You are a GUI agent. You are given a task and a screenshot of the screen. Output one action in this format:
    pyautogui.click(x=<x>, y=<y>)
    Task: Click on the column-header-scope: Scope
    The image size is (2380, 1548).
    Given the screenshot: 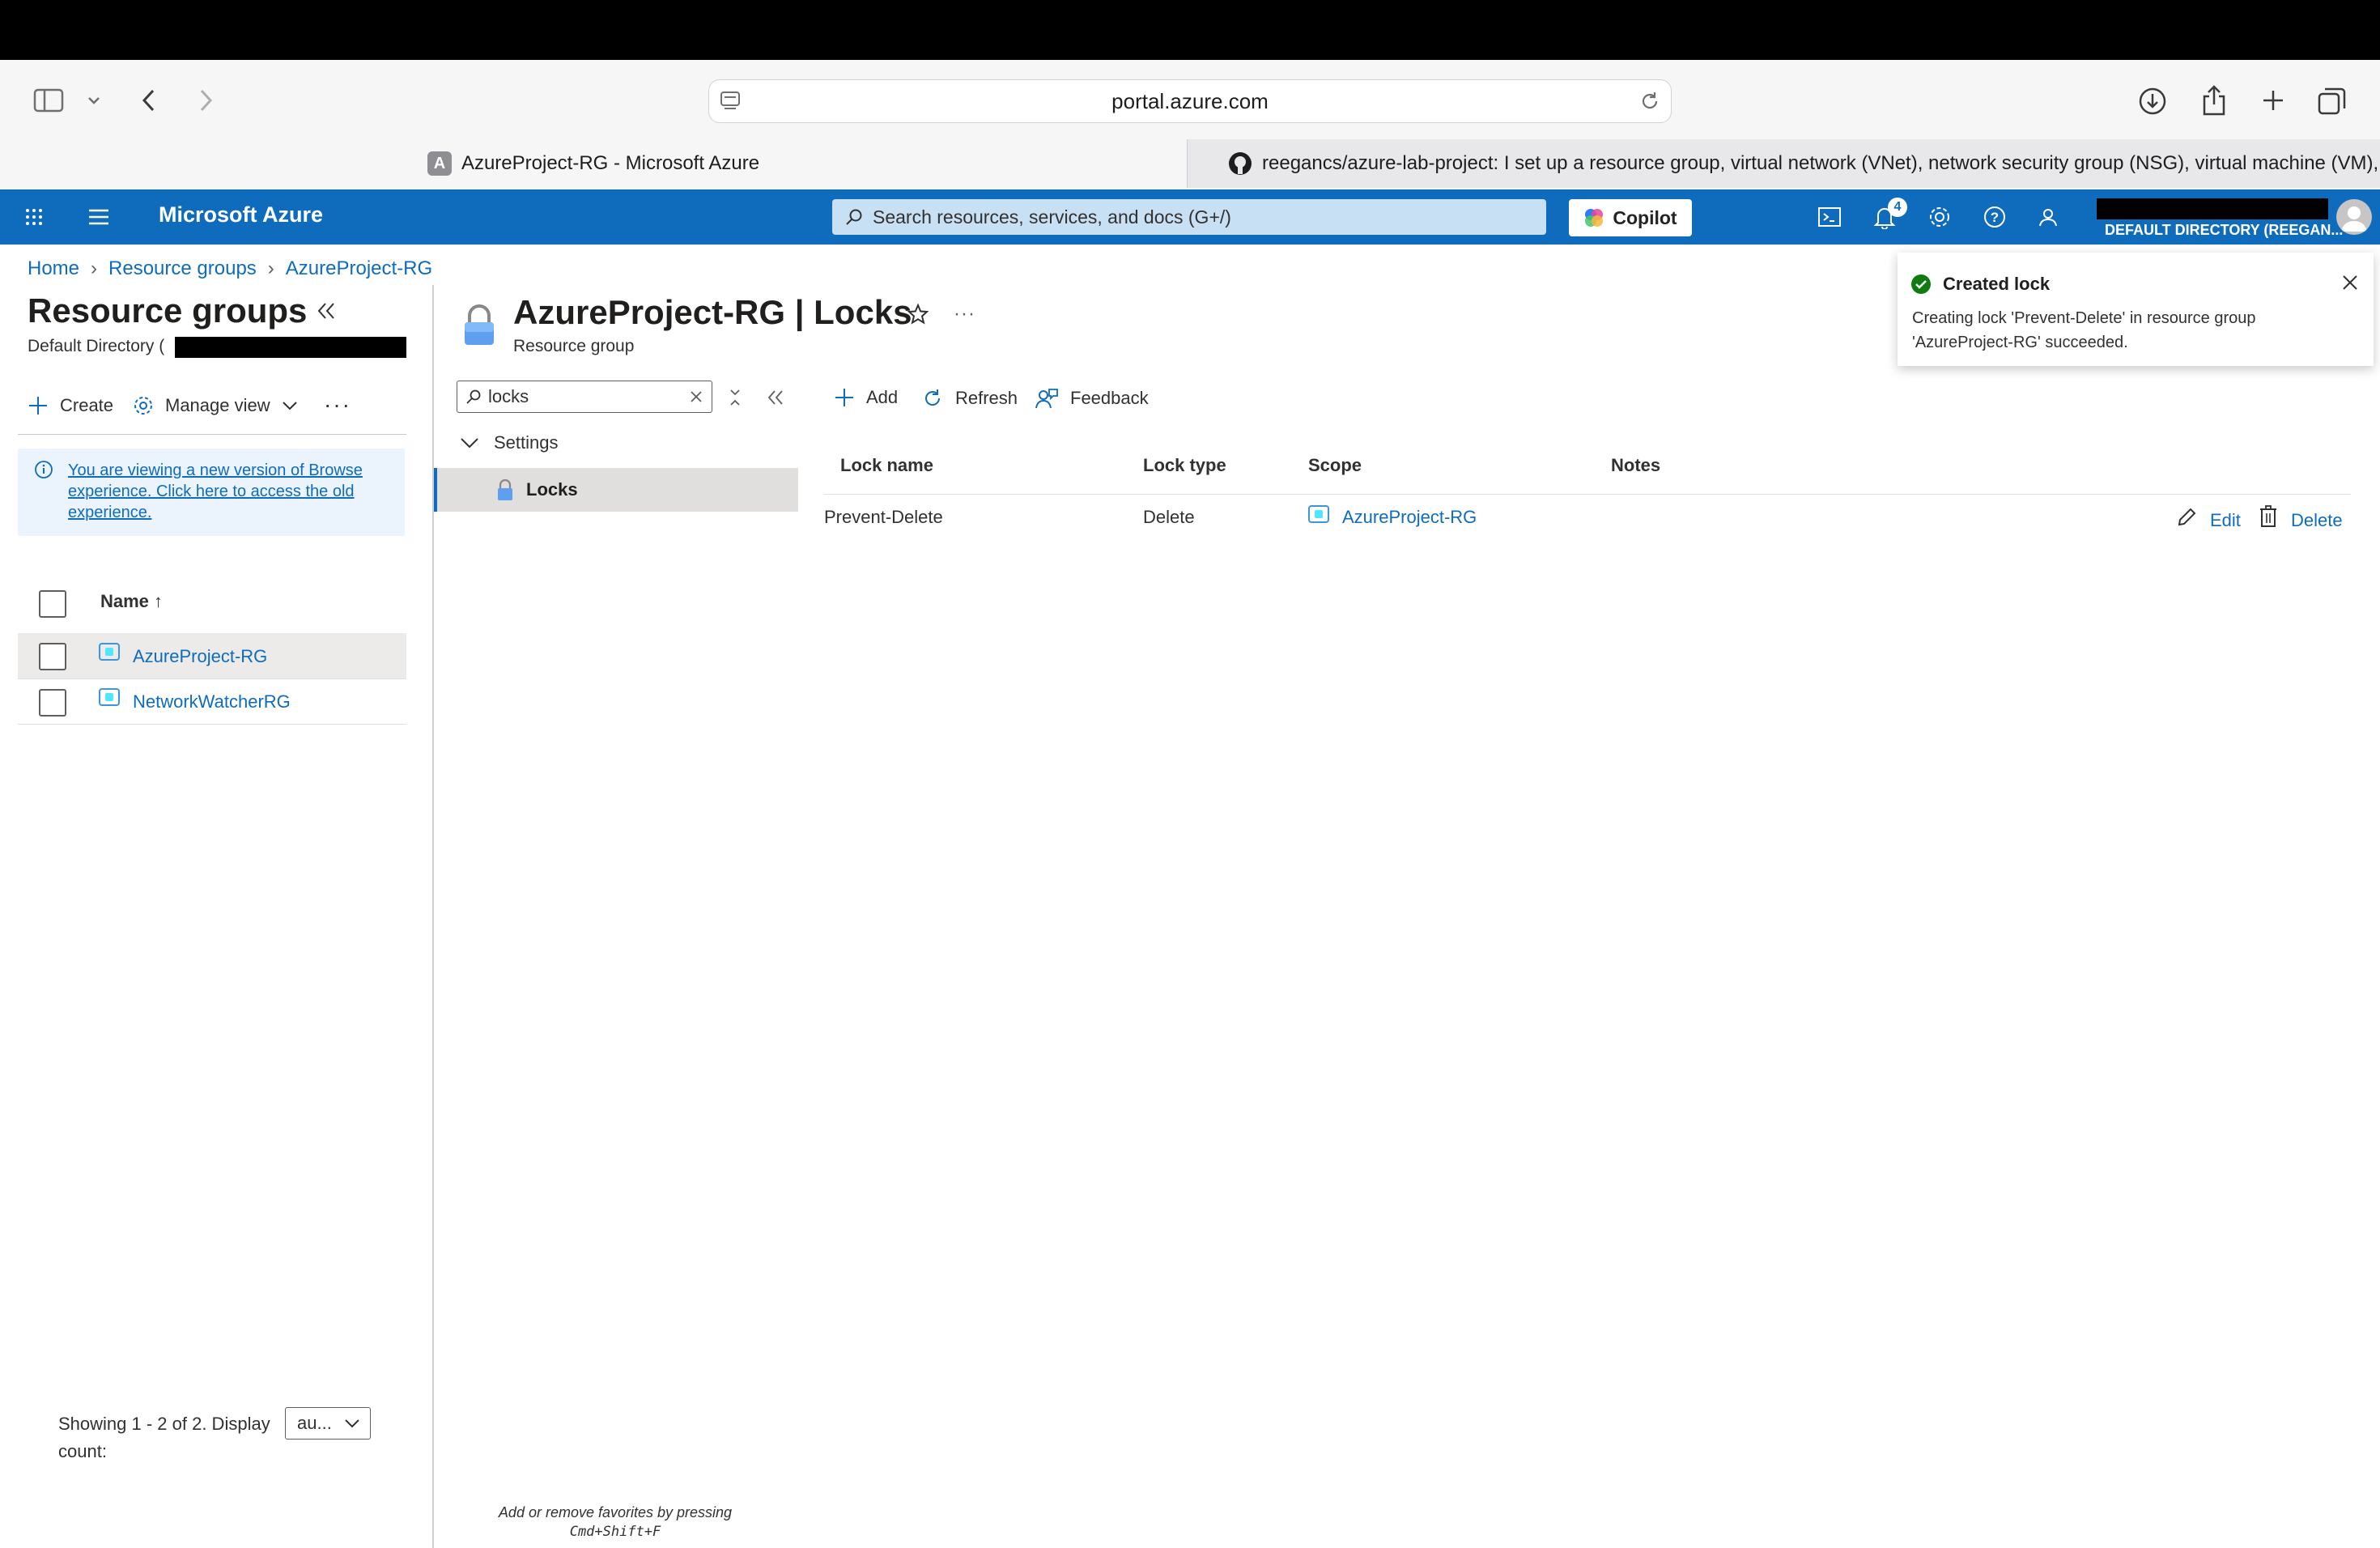 What is the action you would take?
    pyautogui.click(x=1335, y=465)
    